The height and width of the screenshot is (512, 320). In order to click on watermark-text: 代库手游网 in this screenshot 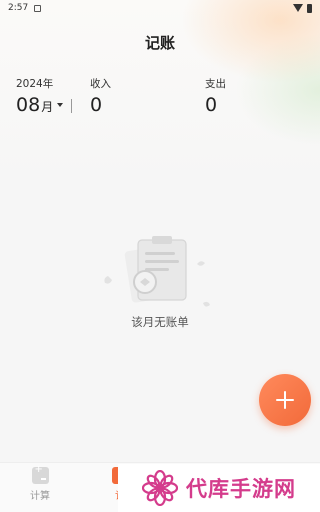, I will do `click(241, 489)`.